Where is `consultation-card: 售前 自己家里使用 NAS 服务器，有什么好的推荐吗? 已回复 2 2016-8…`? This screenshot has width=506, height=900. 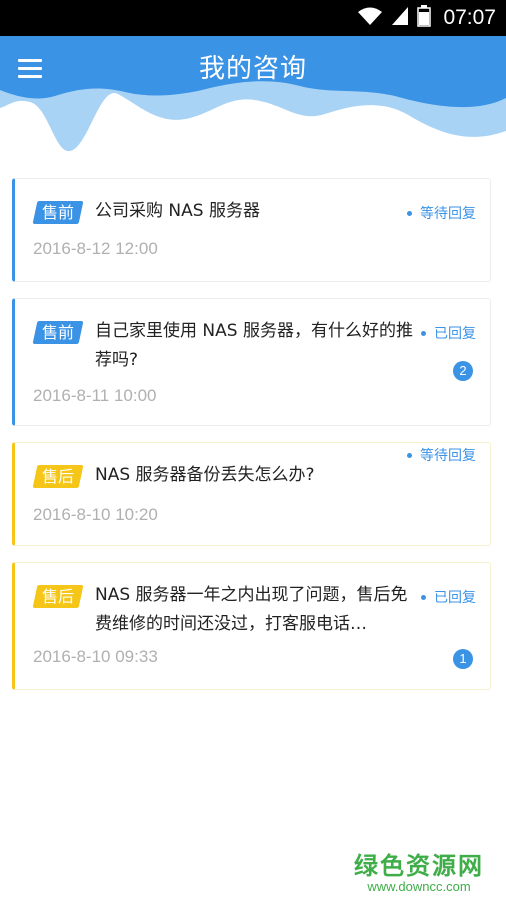
consultation-card: 售前 自己家里使用 NAS 服务器，有什么好的推荐吗? 已回复 2 2016-8… is located at coordinates (251, 362).